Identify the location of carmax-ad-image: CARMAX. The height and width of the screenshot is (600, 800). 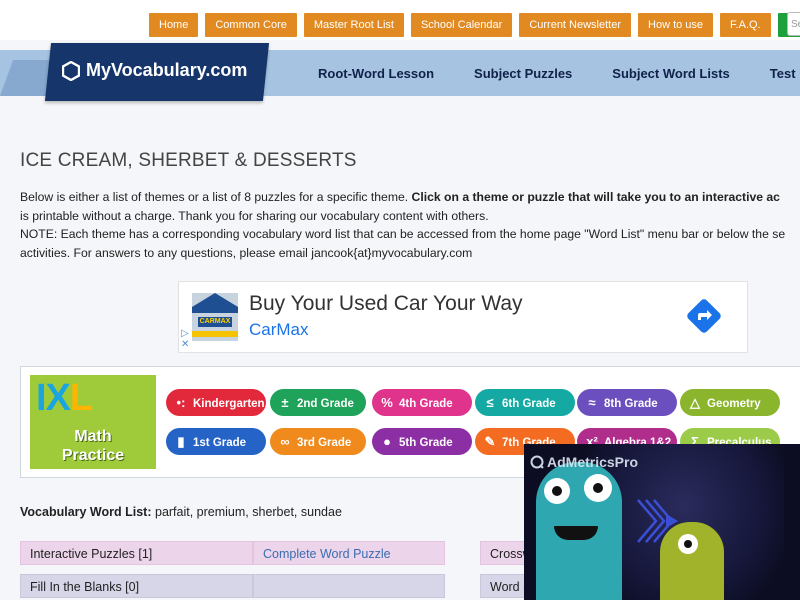
(215, 317).